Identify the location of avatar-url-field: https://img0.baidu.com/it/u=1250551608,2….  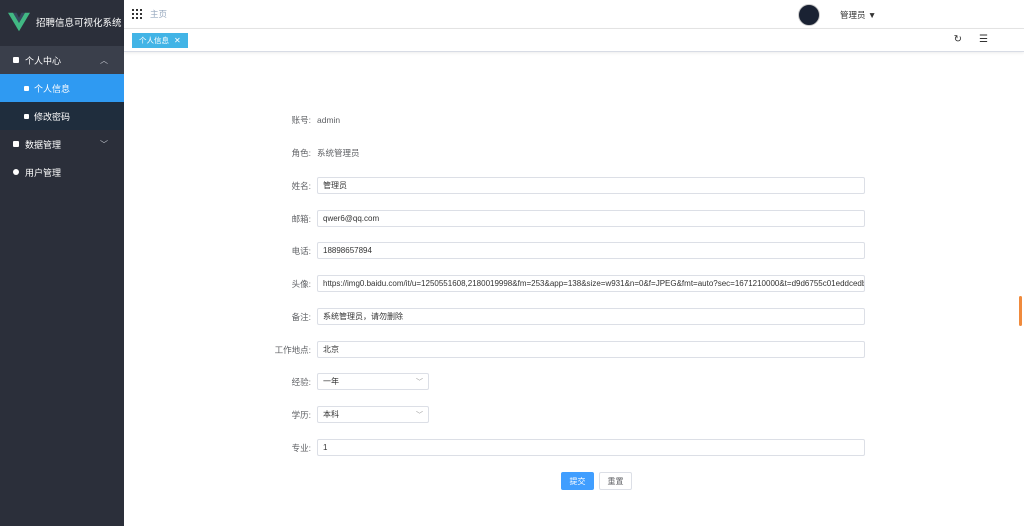
(591, 283).